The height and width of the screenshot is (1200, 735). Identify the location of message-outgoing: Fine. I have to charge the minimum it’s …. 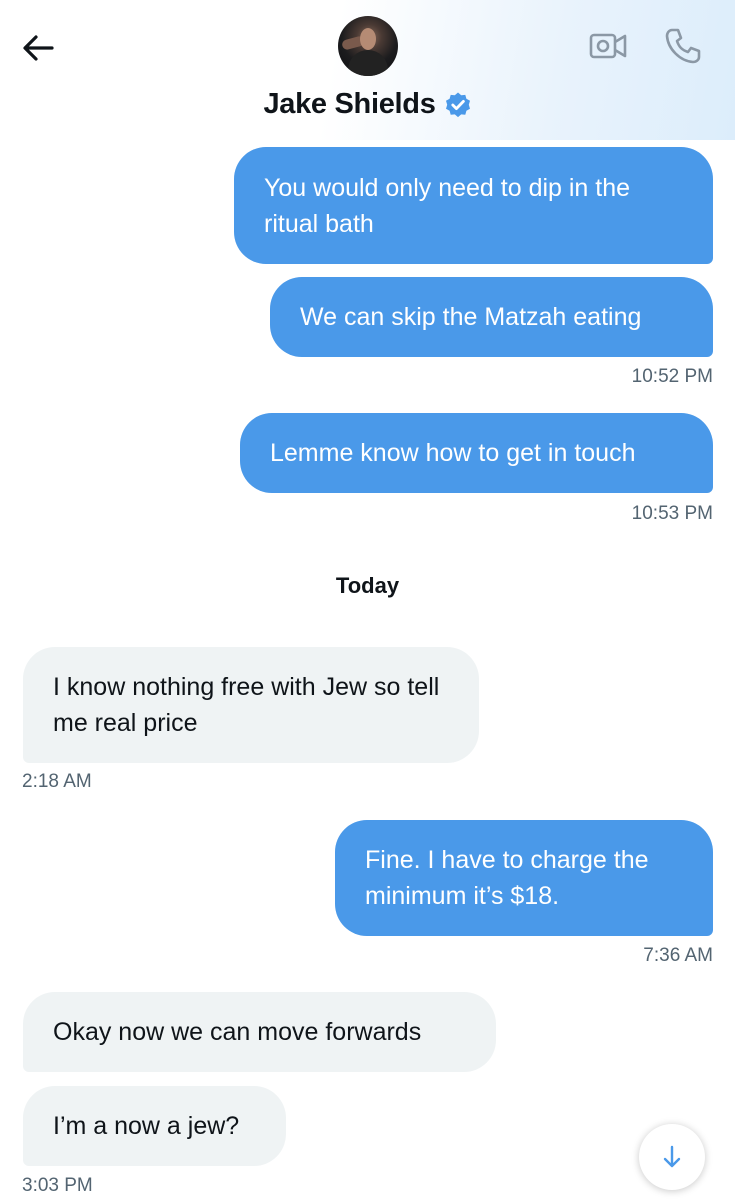
(524, 878).